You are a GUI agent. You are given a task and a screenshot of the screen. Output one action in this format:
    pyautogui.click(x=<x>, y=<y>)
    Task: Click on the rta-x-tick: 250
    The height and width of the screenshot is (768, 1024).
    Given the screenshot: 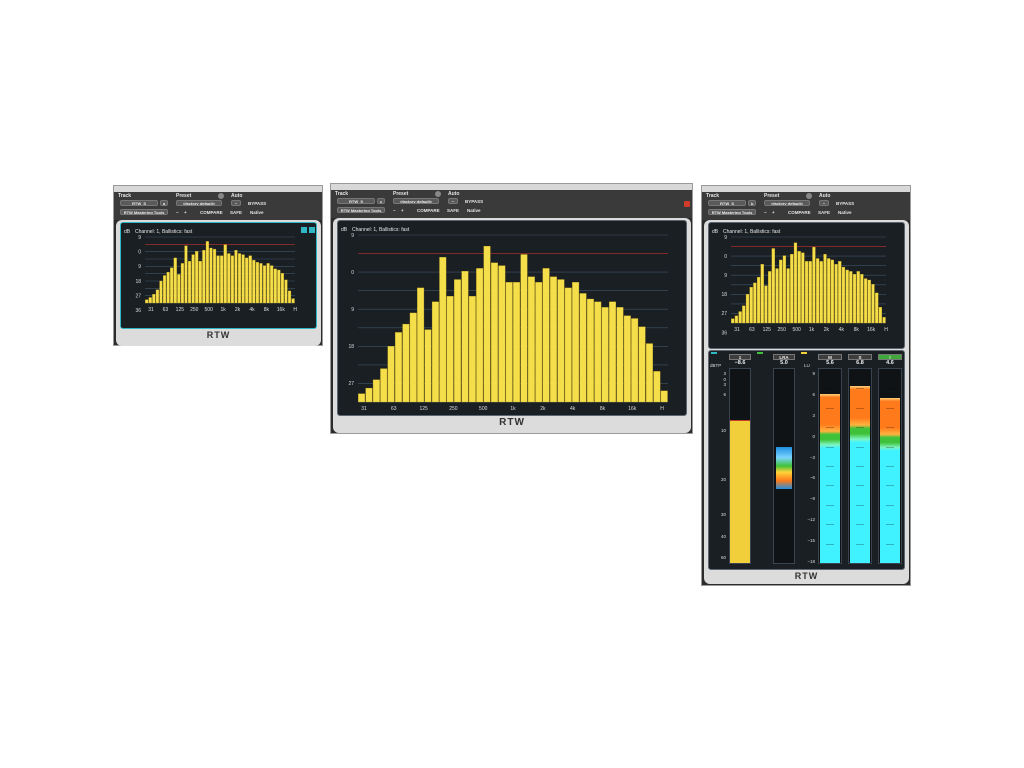 What is the action you would take?
    pyautogui.click(x=194, y=310)
    